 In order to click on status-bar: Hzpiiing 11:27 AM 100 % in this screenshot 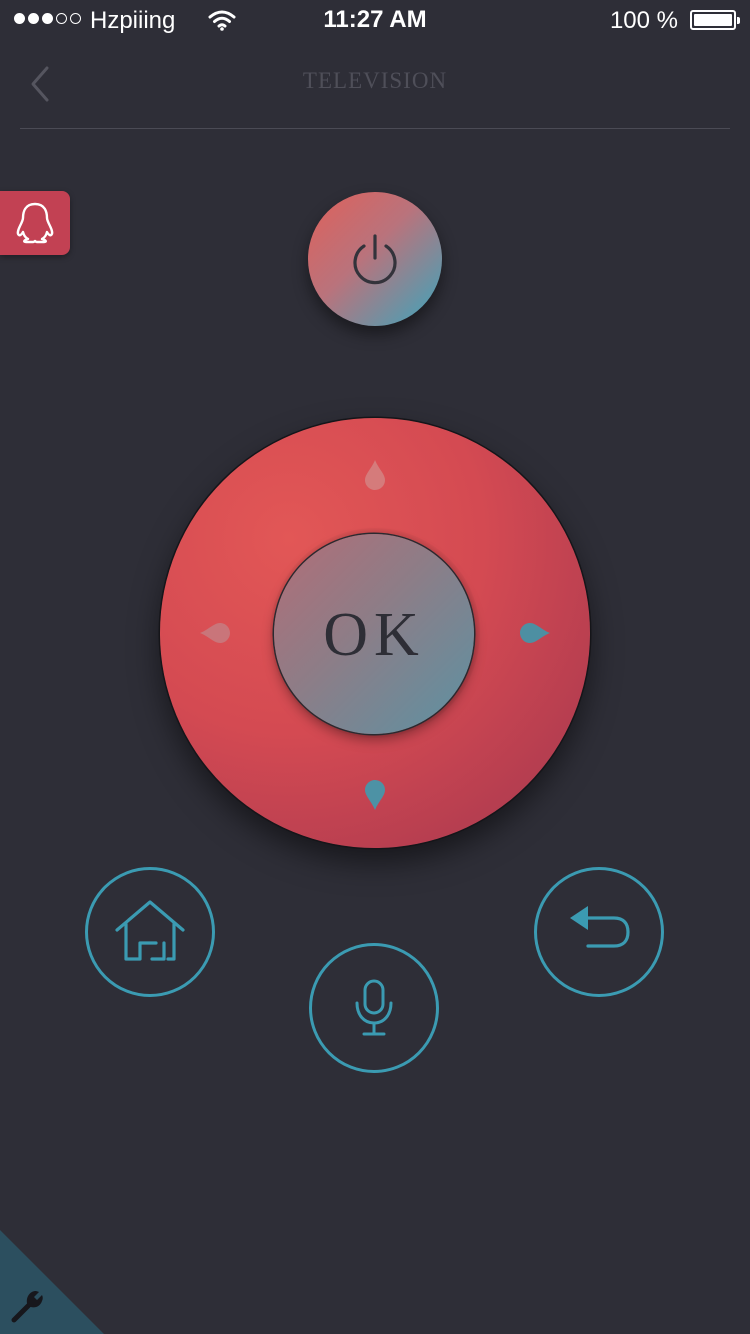, I will do `click(375, 20)`.